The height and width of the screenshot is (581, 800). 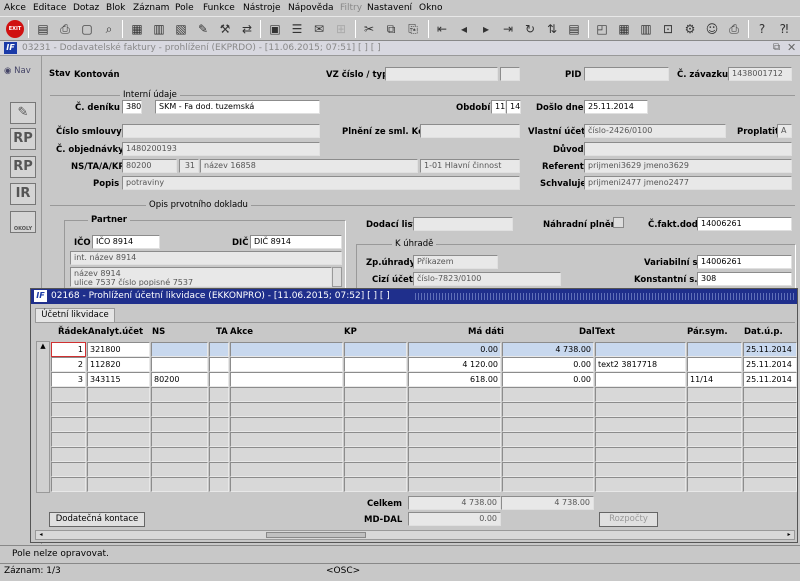 I want to click on last-record-icon: ⇥, so click(x=508, y=29).